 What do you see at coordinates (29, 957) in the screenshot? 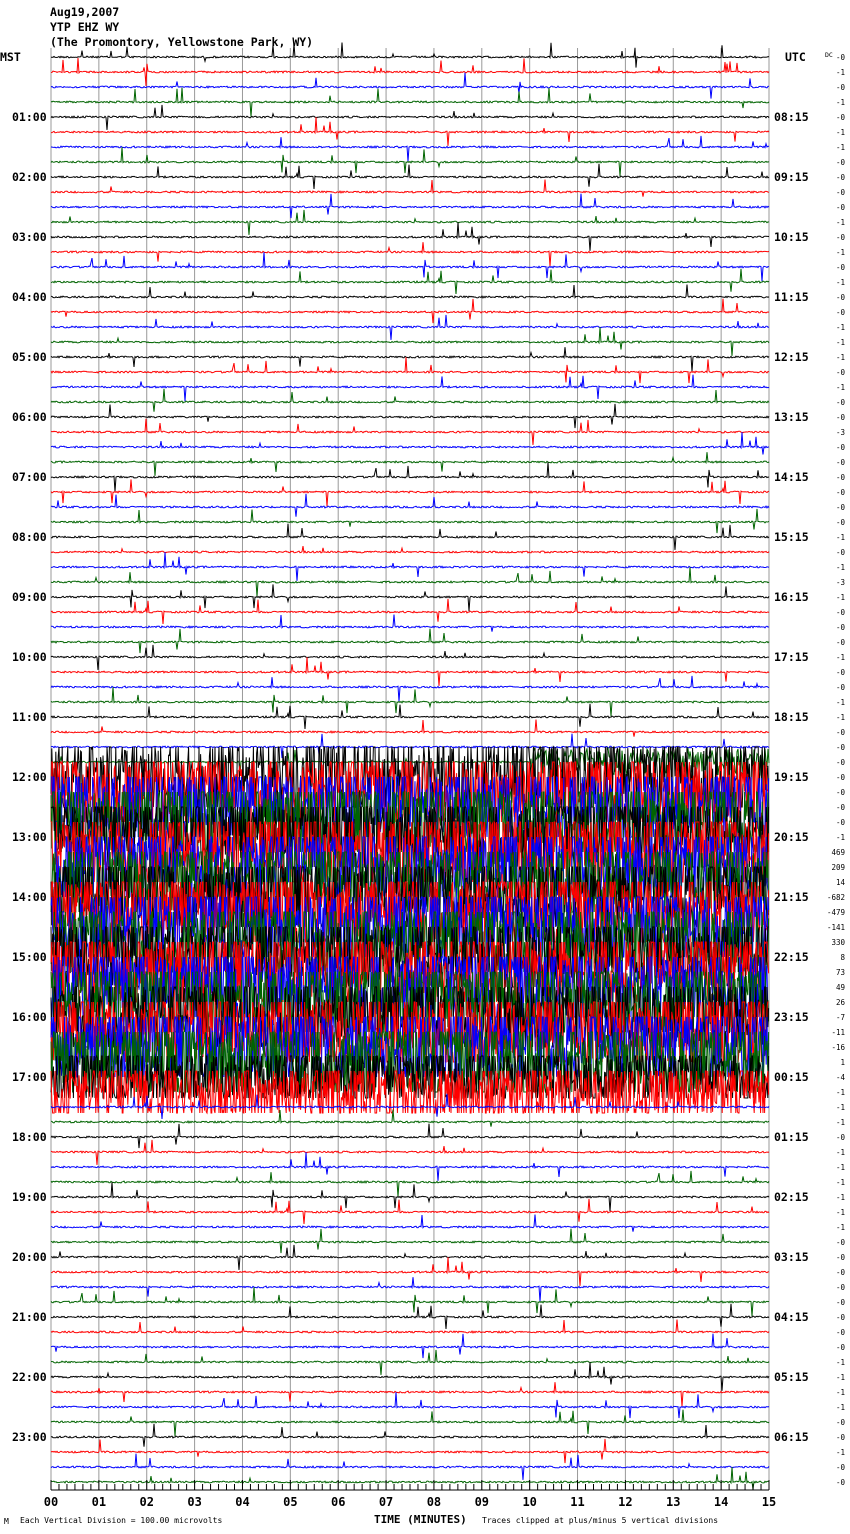
I see `mst-hour-label: 15:00` at bounding box center [29, 957].